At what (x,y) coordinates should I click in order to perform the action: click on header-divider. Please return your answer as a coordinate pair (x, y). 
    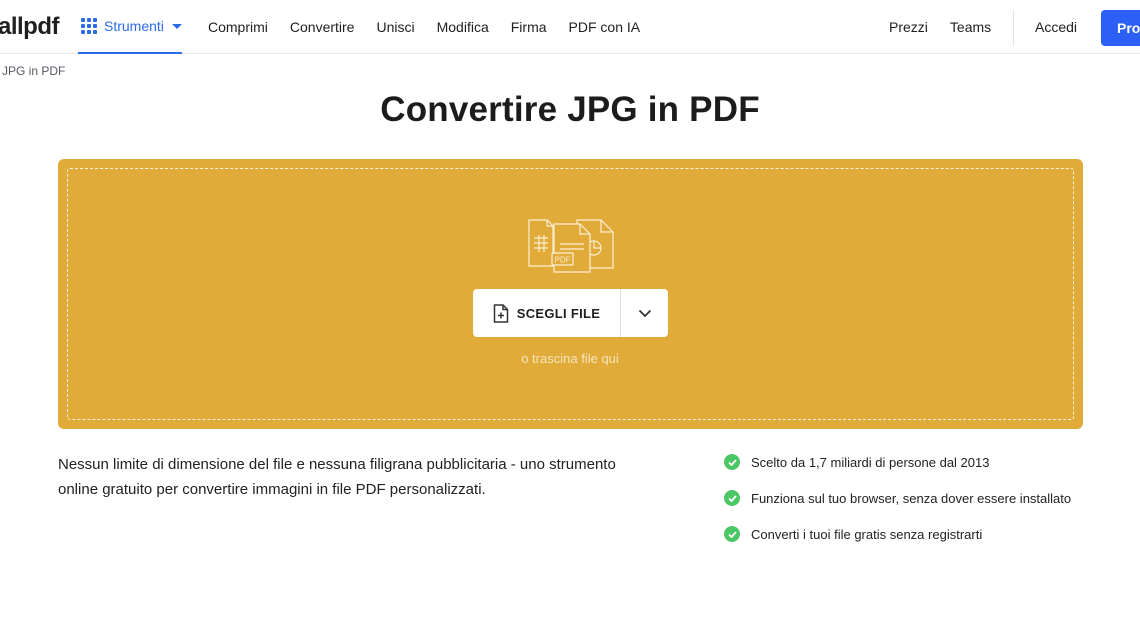
    Looking at the image, I should click on (1013, 28).